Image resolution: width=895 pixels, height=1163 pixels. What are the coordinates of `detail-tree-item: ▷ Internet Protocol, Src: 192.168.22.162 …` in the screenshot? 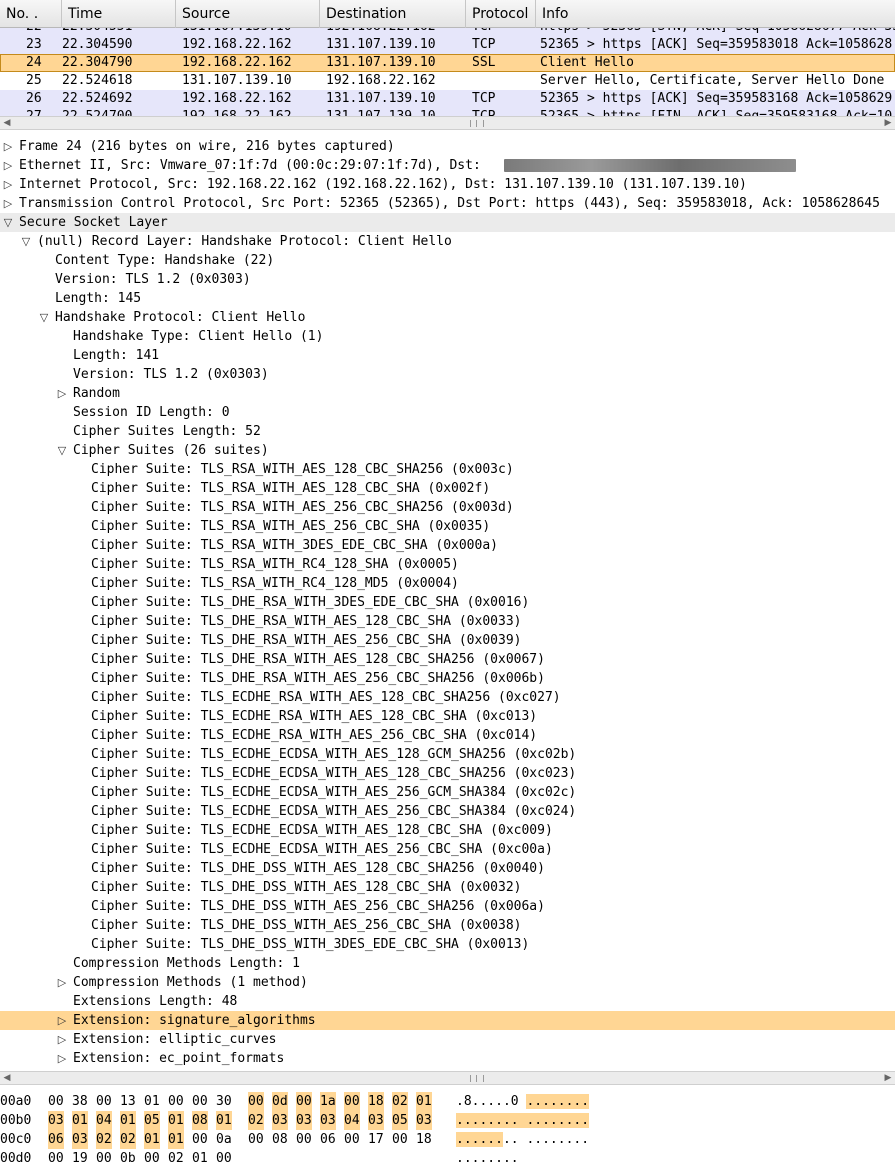 It's located at (447, 184).